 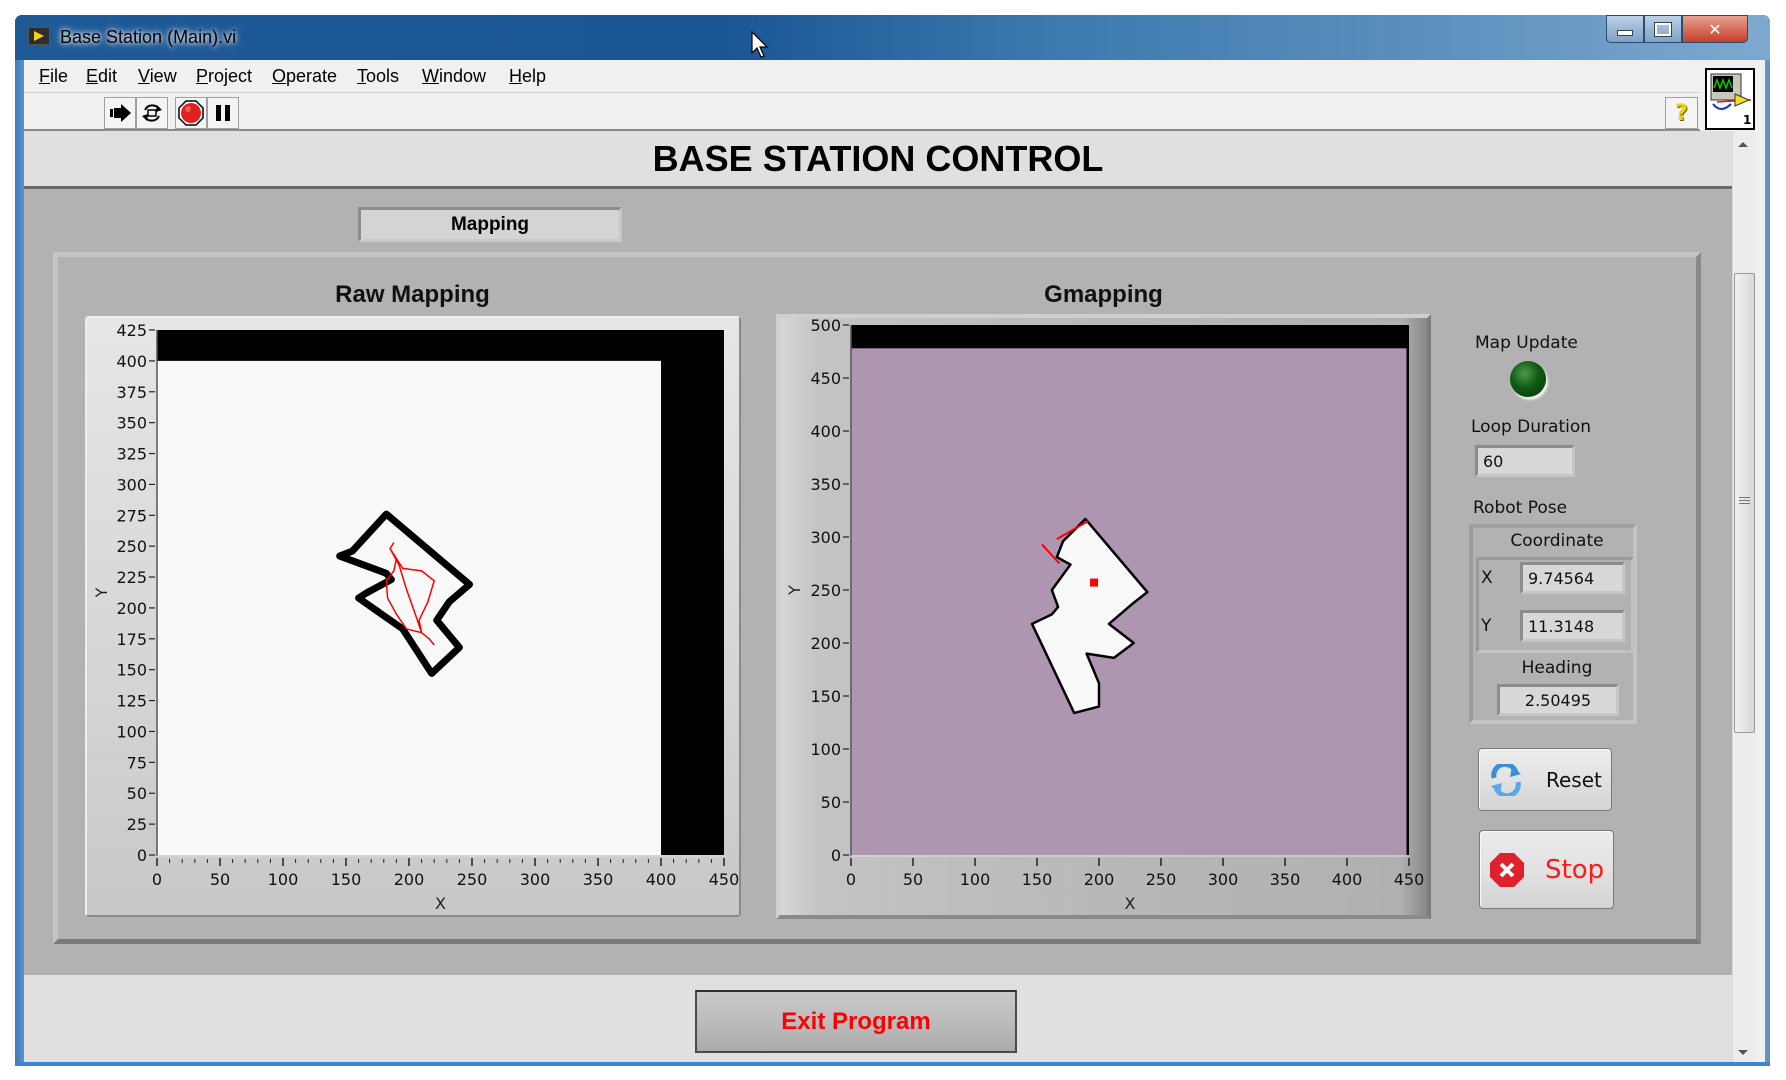 What do you see at coordinates (131, 454) in the screenshot?
I see `y-tick-label: 325` at bounding box center [131, 454].